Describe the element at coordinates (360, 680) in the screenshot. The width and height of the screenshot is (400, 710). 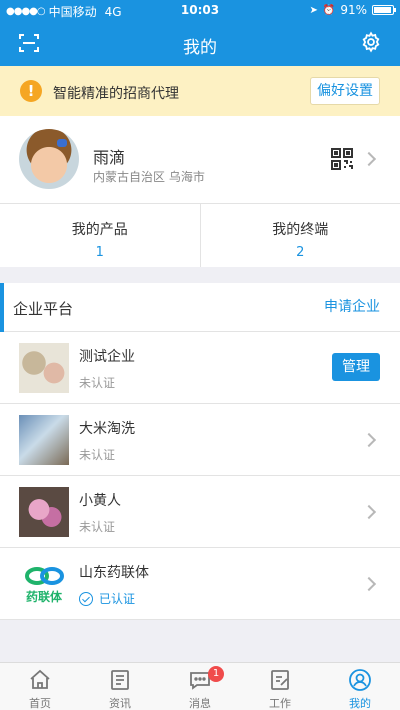
I see `profile-icon` at that location.